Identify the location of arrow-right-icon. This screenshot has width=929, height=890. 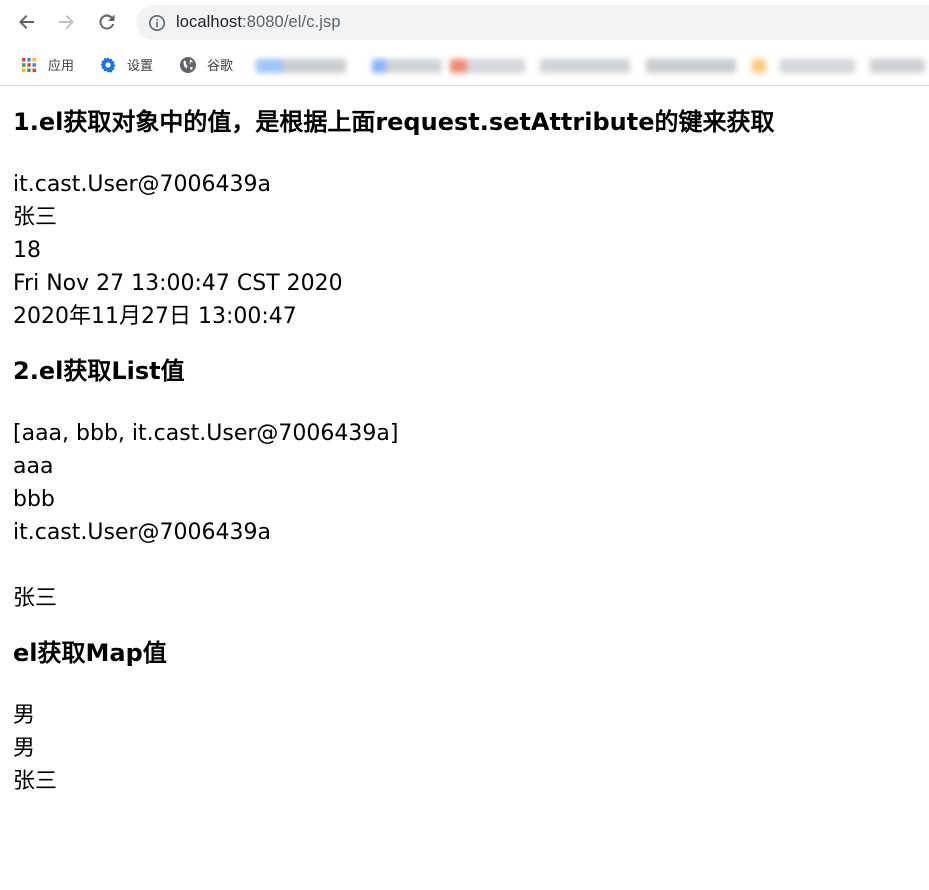
(66, 22).